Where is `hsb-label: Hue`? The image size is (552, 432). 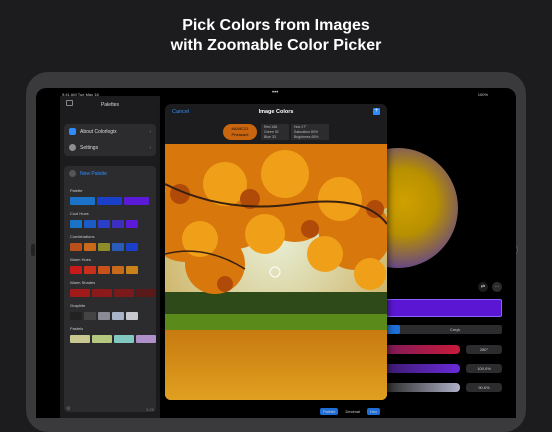
hsb-label: Hue is located at coordinates (297, 127).